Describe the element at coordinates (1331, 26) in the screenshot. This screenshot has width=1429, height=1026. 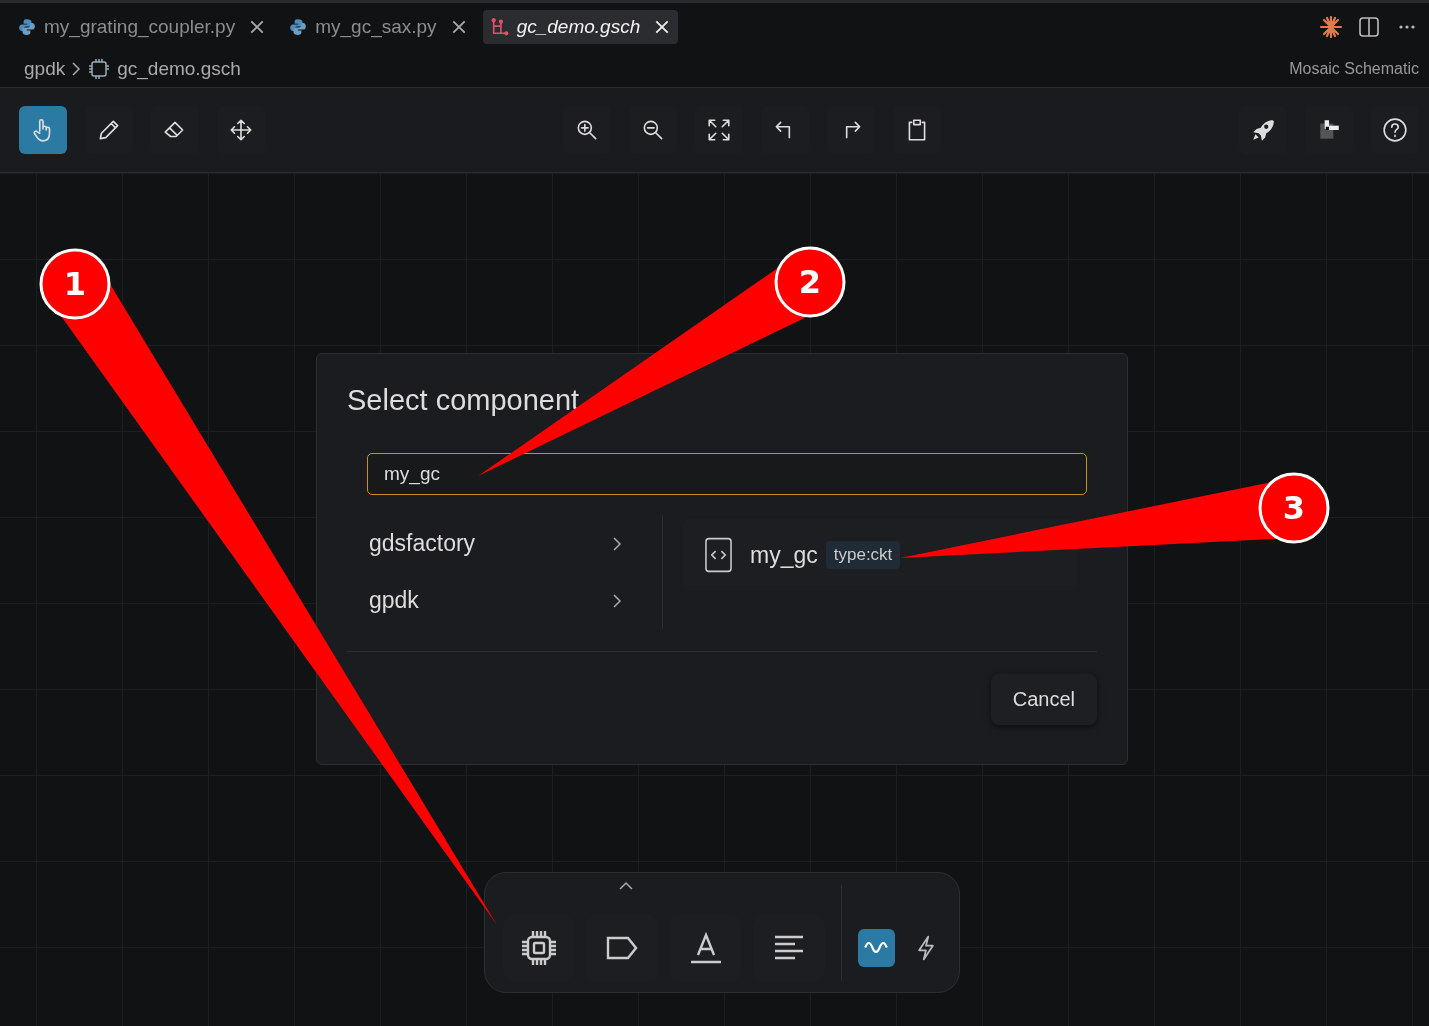
I see `sparkle-icon` at that location.